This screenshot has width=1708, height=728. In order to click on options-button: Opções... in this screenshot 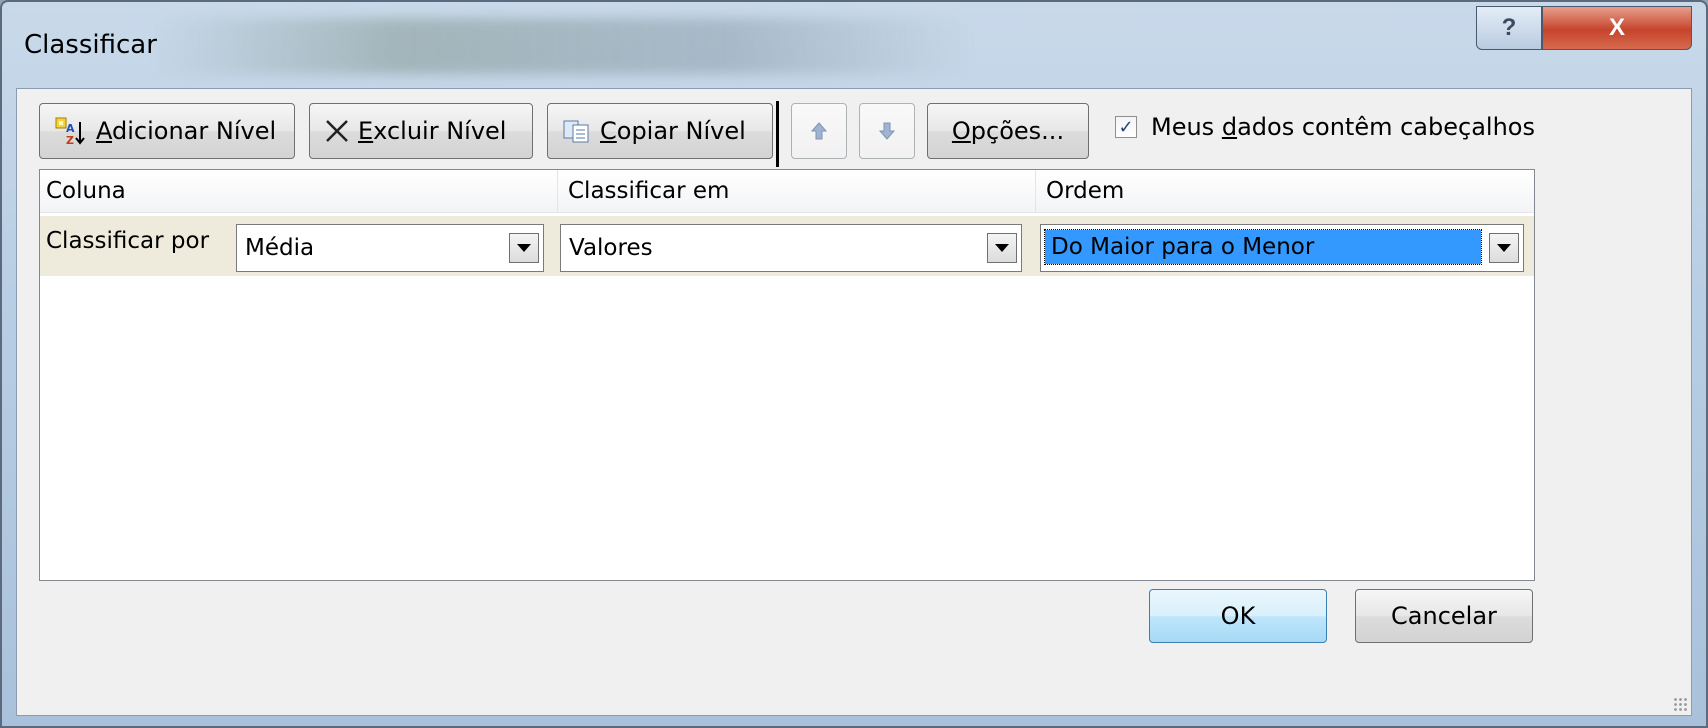, I will do `click(1008, 131)`.